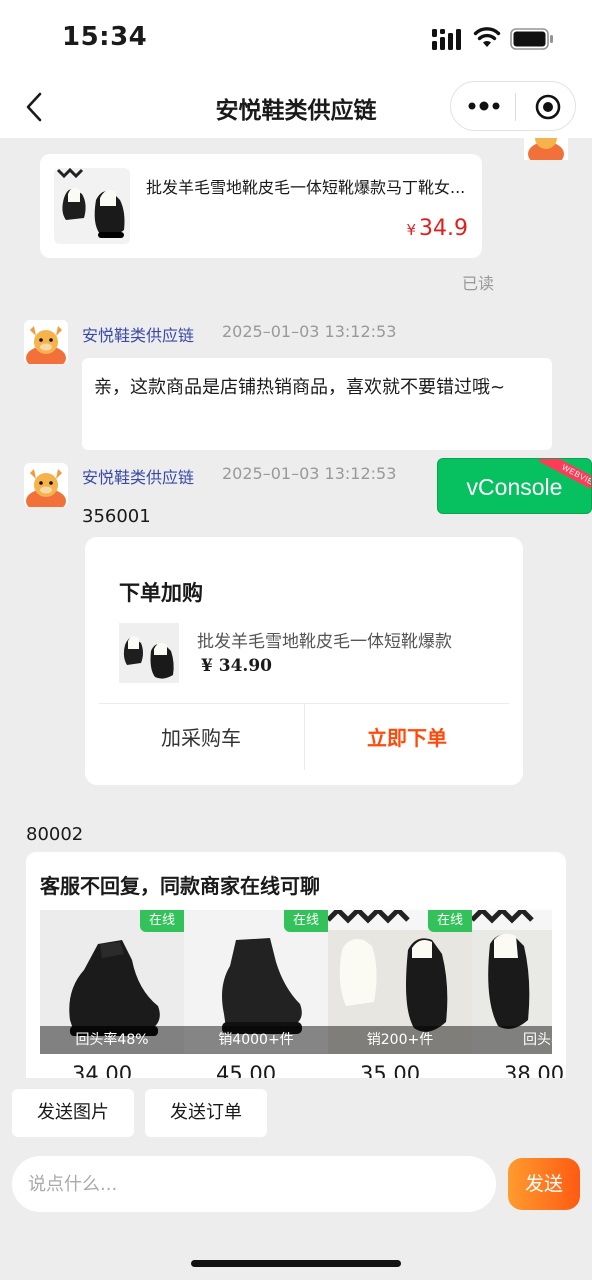  What do you see at coordinates (515, 107) in the screenshot?
I see `capsule-divider` at bounding box center [515, 107].